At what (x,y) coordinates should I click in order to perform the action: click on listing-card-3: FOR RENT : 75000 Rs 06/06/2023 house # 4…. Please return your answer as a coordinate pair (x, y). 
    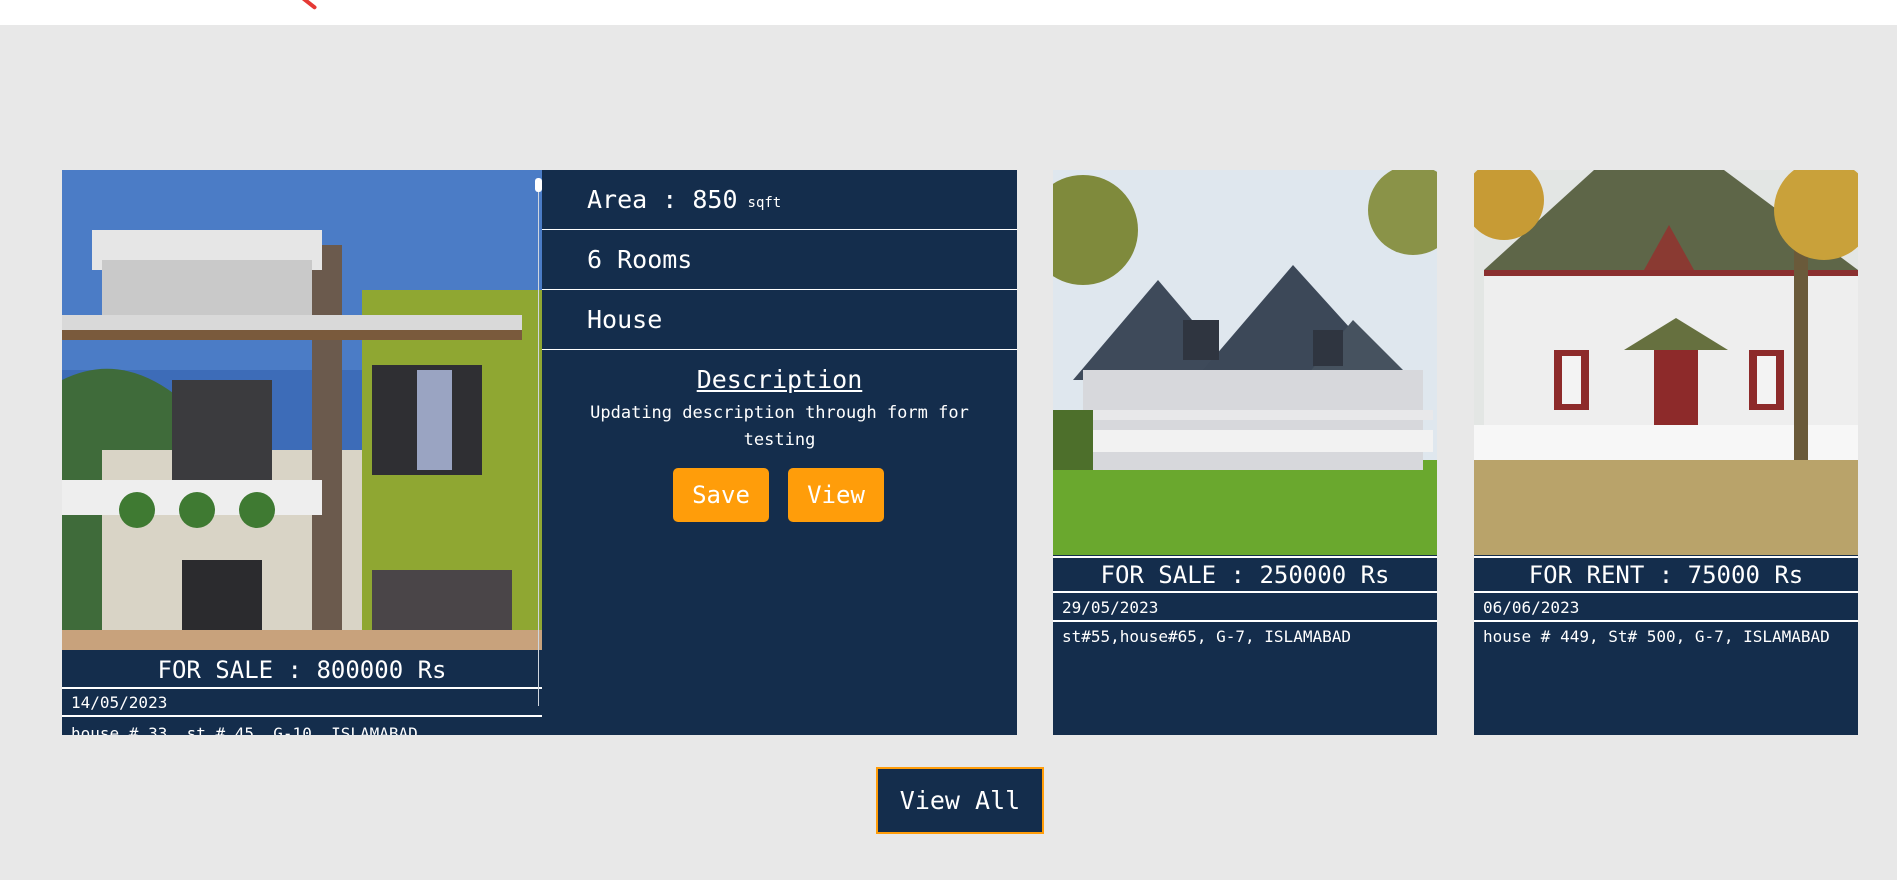
    Looking at the image, I should click on (1666, 452).